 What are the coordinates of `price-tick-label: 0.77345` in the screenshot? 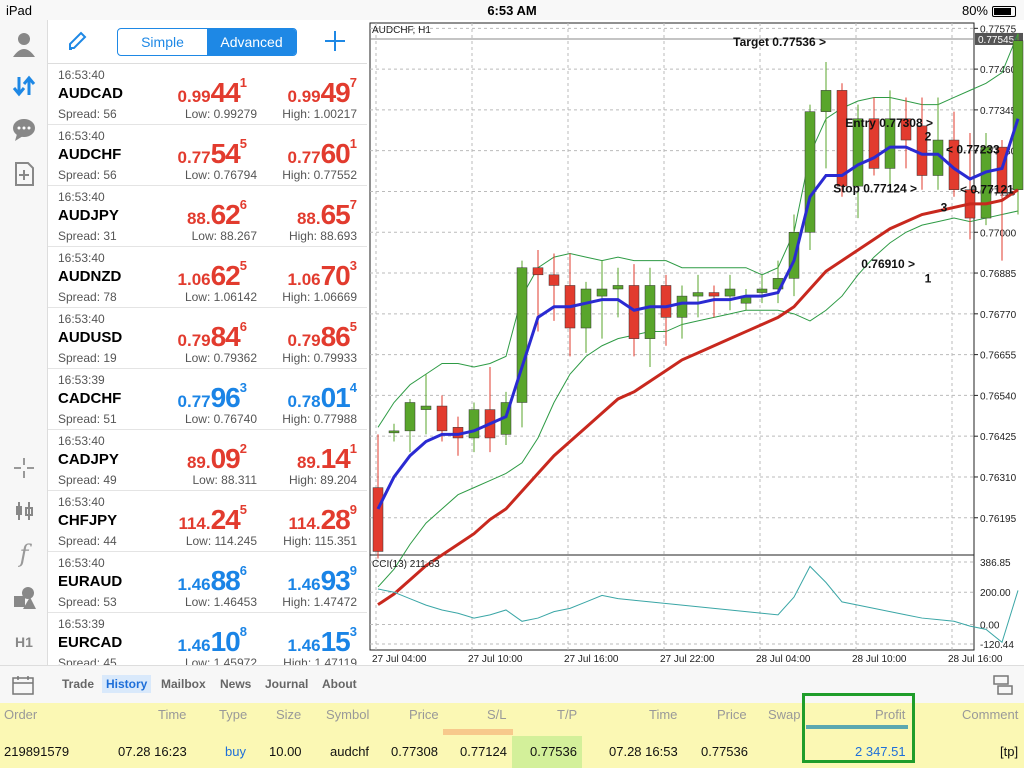 It's located at (998, 111).